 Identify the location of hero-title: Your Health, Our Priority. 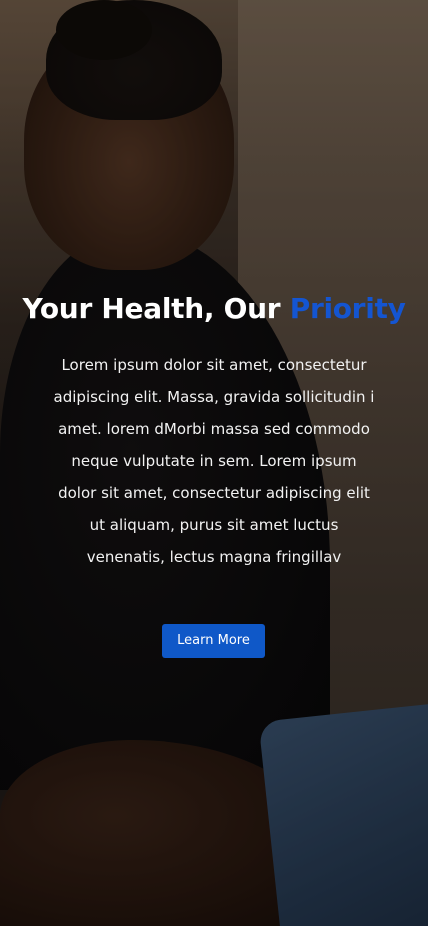
(214, 309).